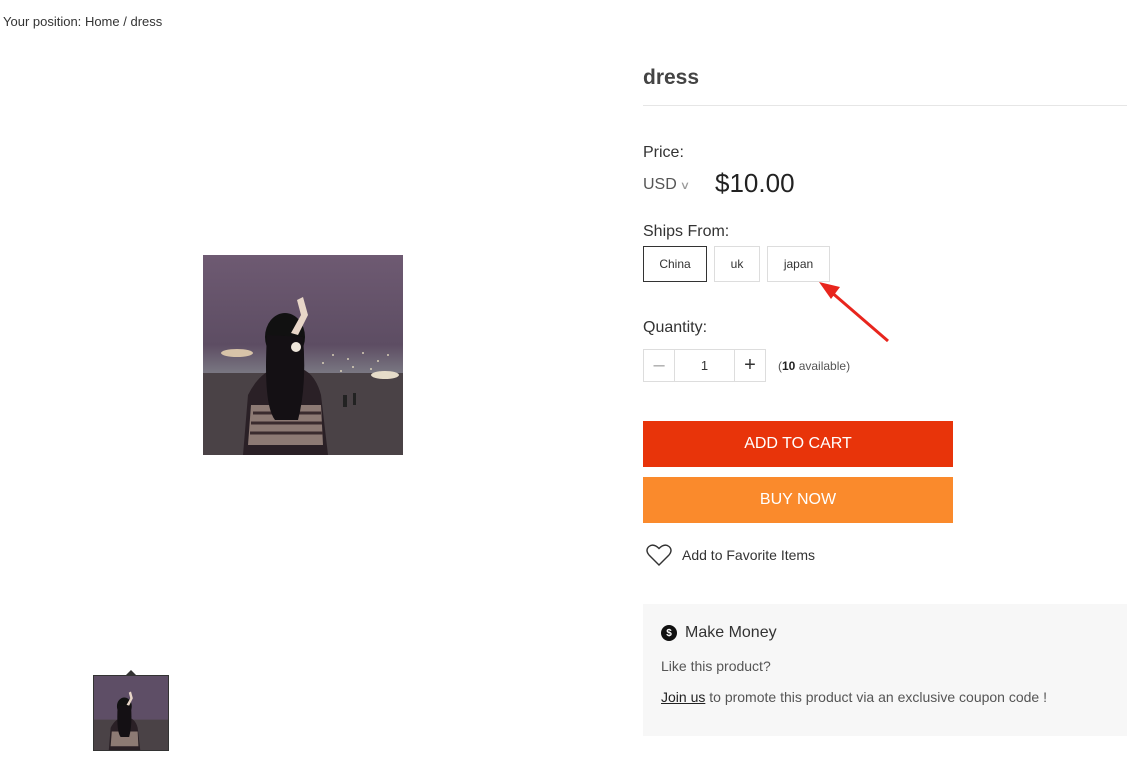 The height and width of the screenshot is (767, 1127). Describe the element at coordinates (686, 231) in the screenshot. I see `ships-from-label: Ships From:` at that location.